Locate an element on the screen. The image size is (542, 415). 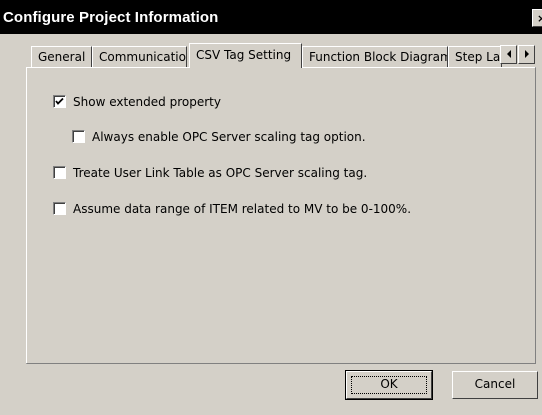
left-arrow-icon is located at coordinates (509, 54).